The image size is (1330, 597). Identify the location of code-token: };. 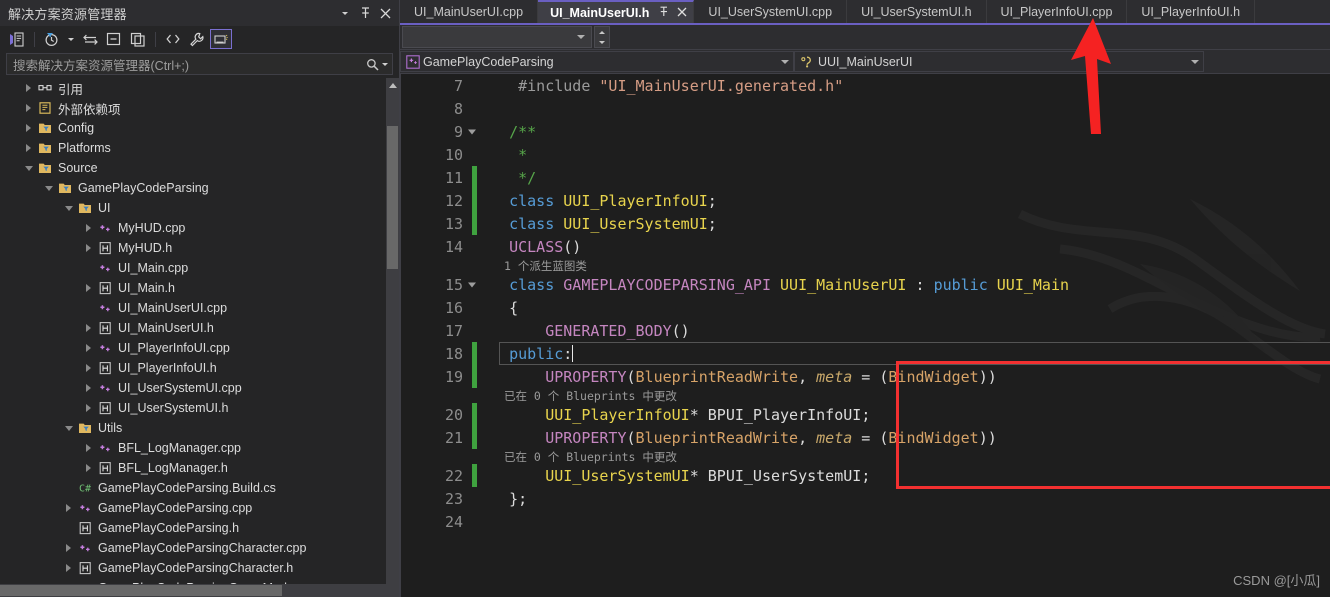
(505, 498).